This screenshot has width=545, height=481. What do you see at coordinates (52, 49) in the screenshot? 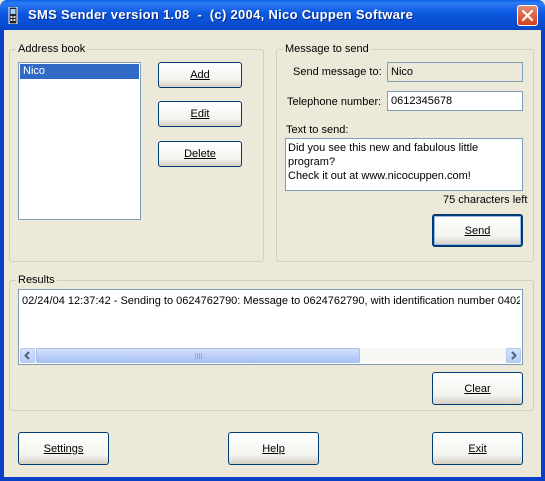
I see `address-book-legend: Address book` at bounding box center [52, 49].